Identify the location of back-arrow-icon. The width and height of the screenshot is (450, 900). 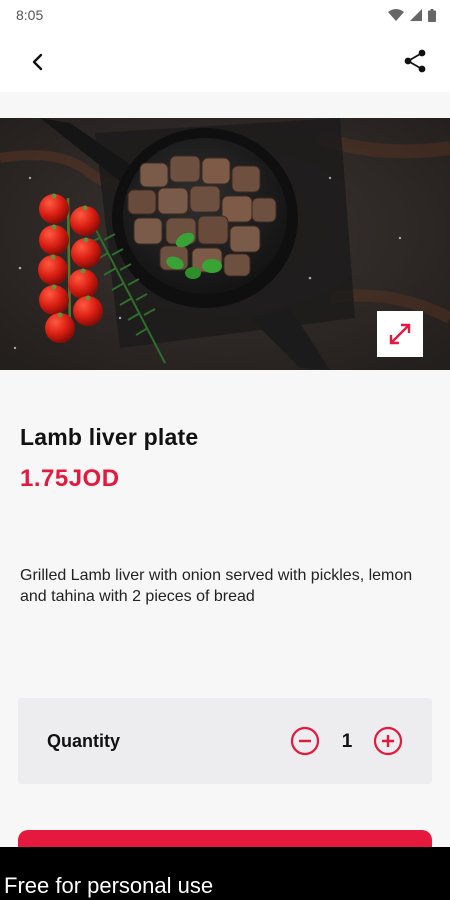
(38, 62).